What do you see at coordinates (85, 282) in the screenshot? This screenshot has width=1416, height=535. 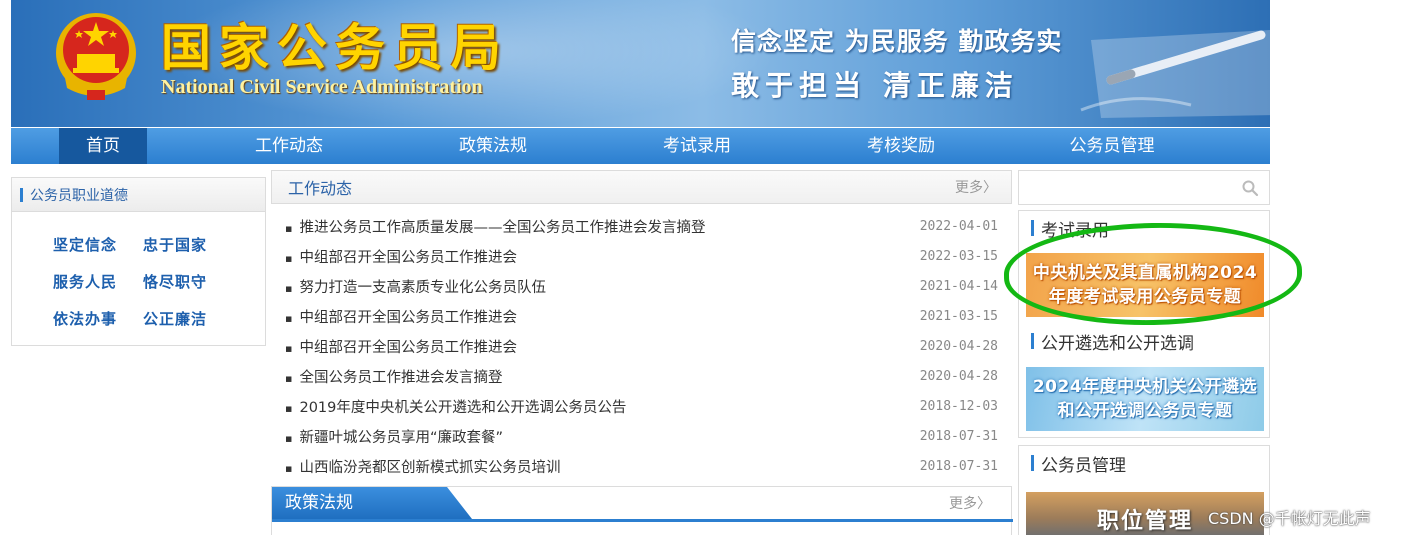 I see `ethics-item: 服务人民` at bounding box center [85, 282].